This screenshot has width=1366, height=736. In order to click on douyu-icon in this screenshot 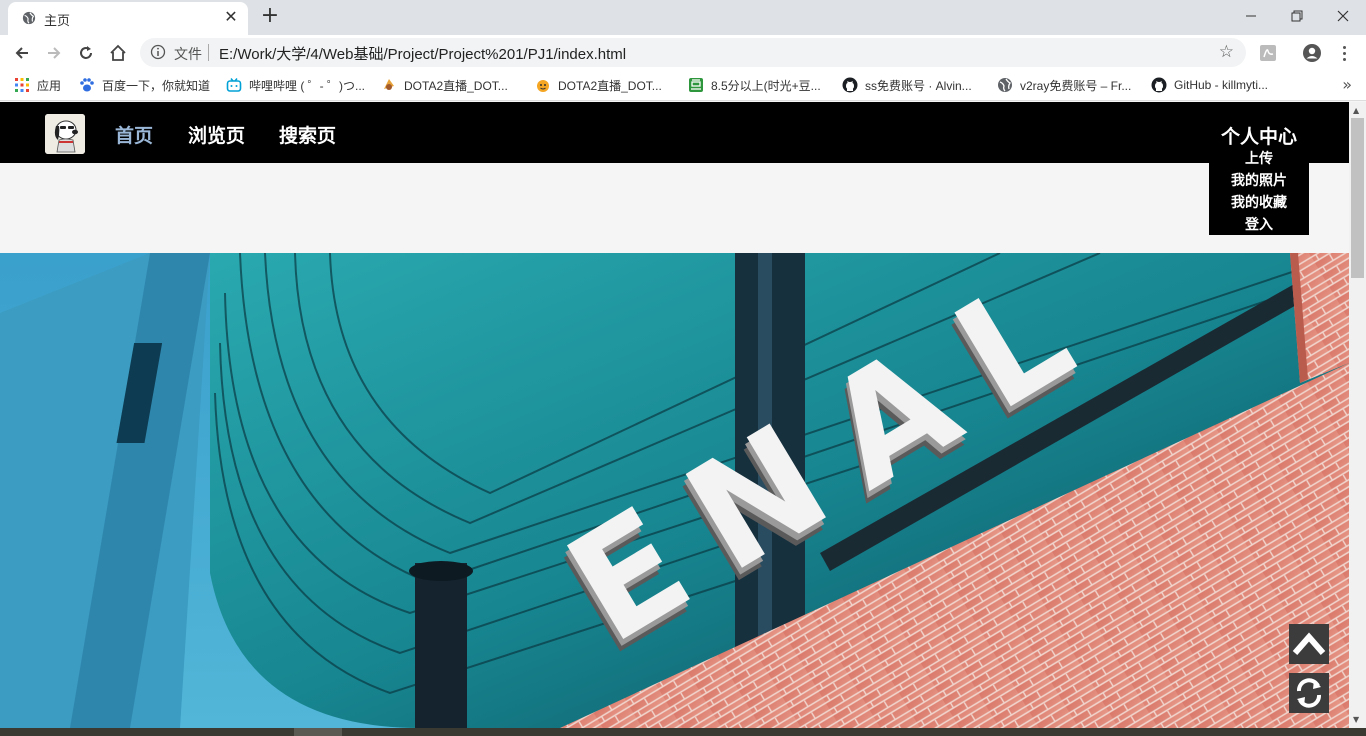, I will do `click(389, 84)`.